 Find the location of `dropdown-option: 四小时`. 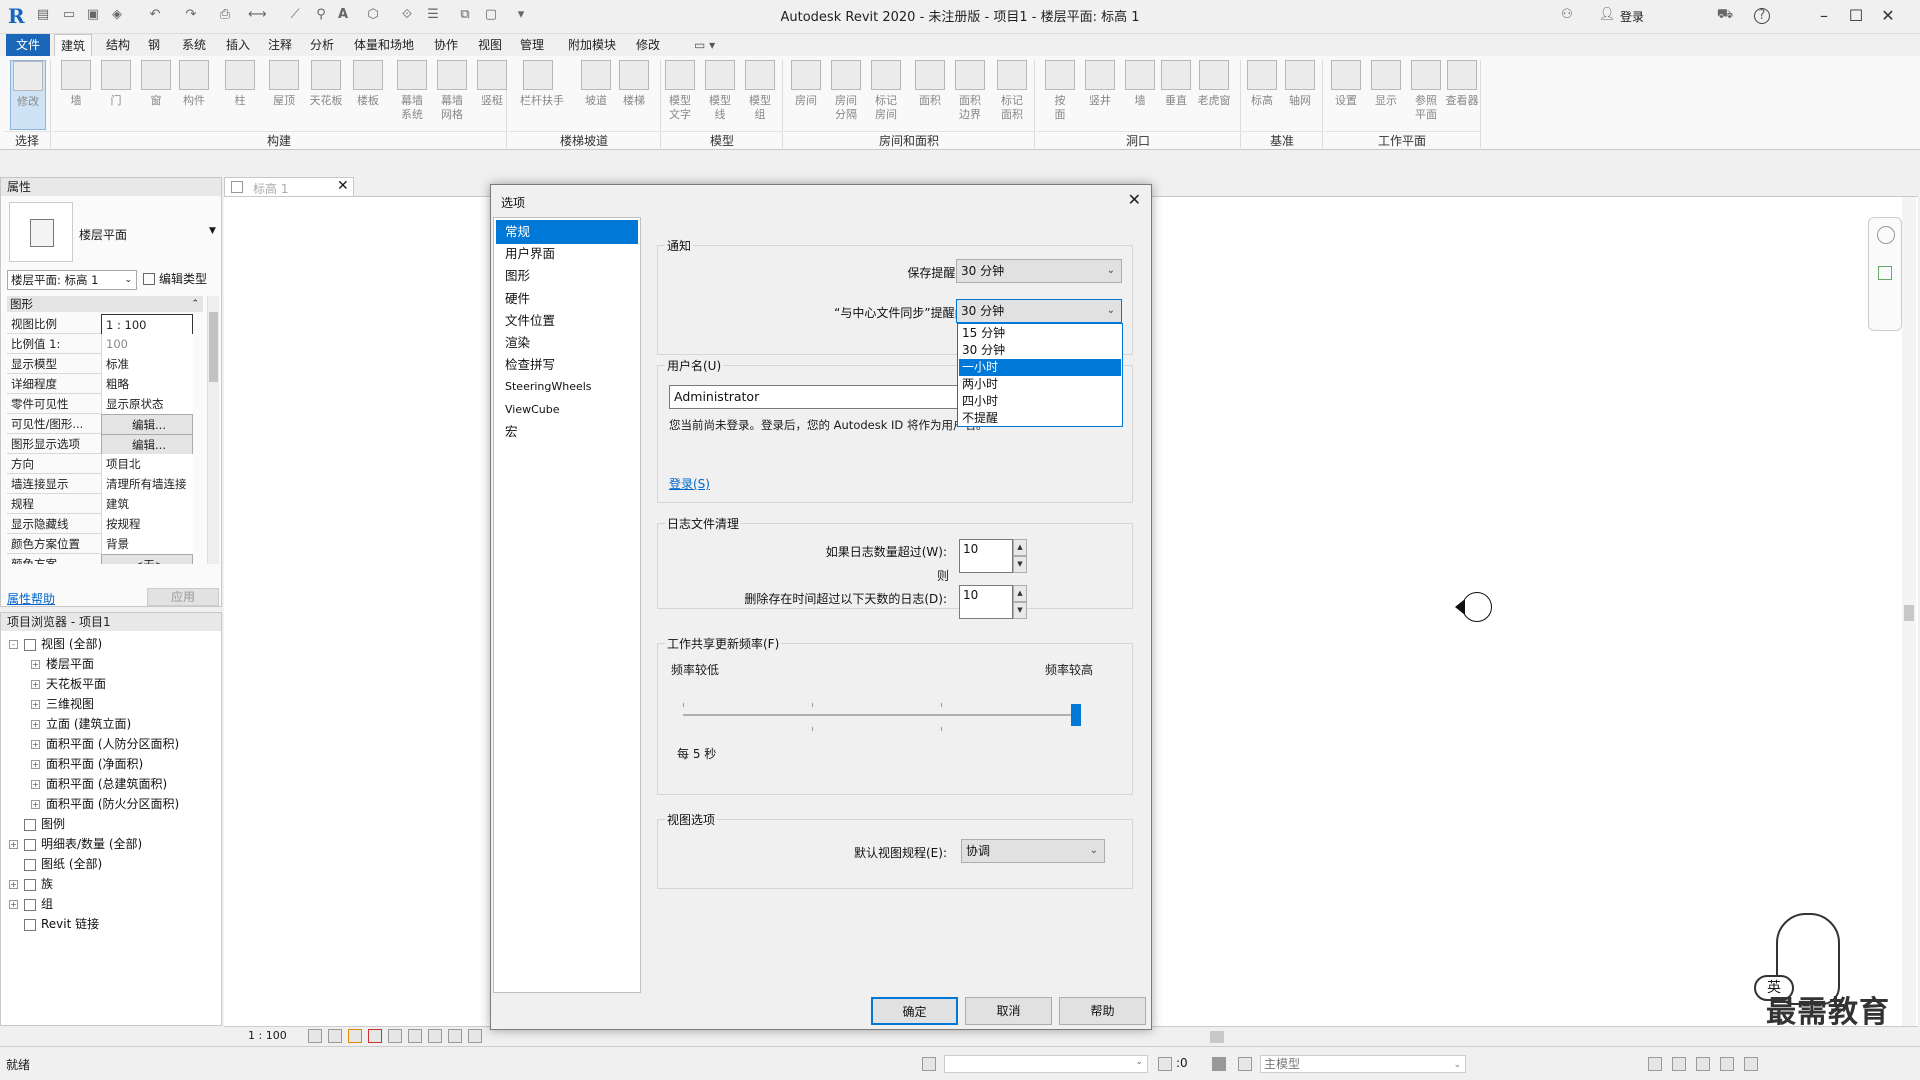

dropdown-option: 四小时 is located at coordinates (1040, 401).